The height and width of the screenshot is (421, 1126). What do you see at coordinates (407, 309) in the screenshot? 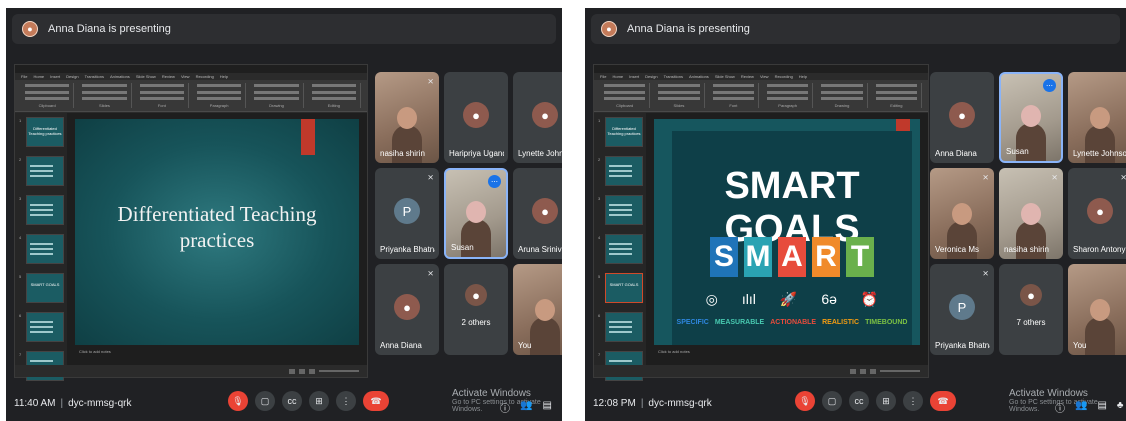
I see `participant-tile: ● ⨯ Anna Diana` at bounding box center [407, 309].